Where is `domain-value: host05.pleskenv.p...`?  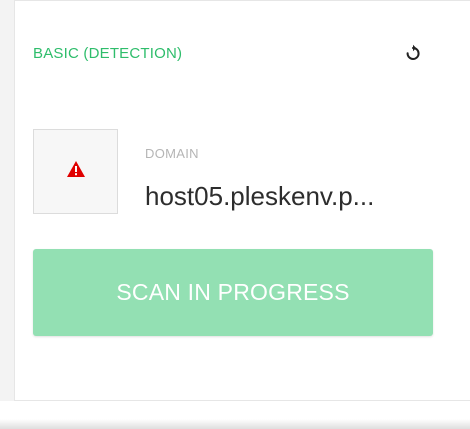 domain-value: host05.pleskenv.p... is located at coordinates (260, 196).